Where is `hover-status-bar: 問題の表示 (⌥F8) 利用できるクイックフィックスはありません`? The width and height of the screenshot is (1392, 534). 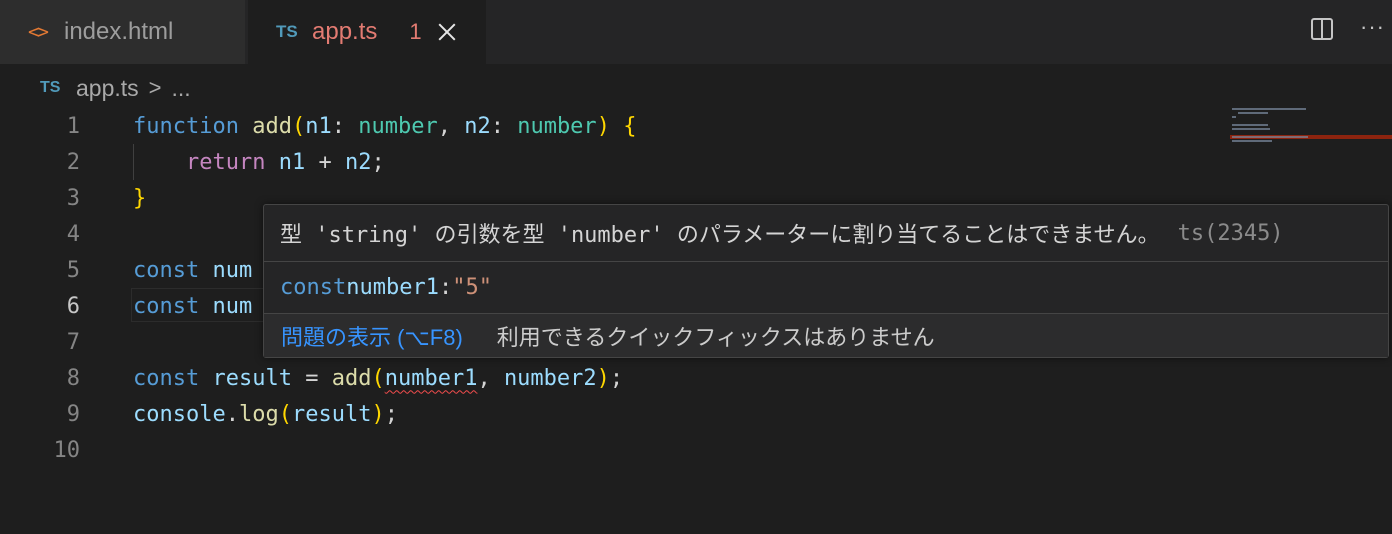
hover-status-bar: 問題の表示 (⌥F8) 利用できるクイックフィックスはありません is located at coordinates (826, 335).